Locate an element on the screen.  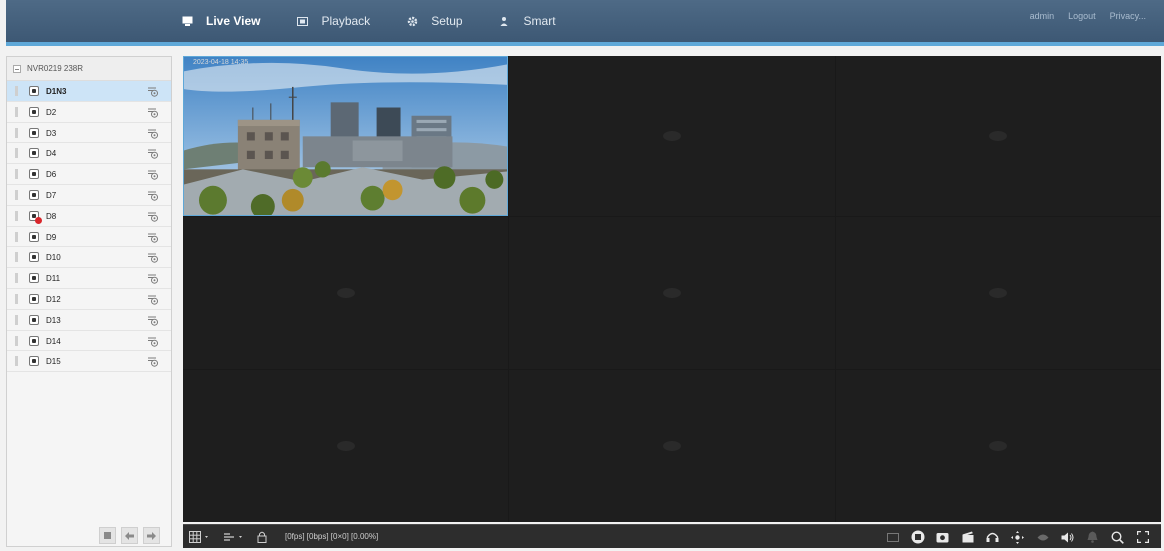
speaker-icon is located at coordinates (1067, 537).